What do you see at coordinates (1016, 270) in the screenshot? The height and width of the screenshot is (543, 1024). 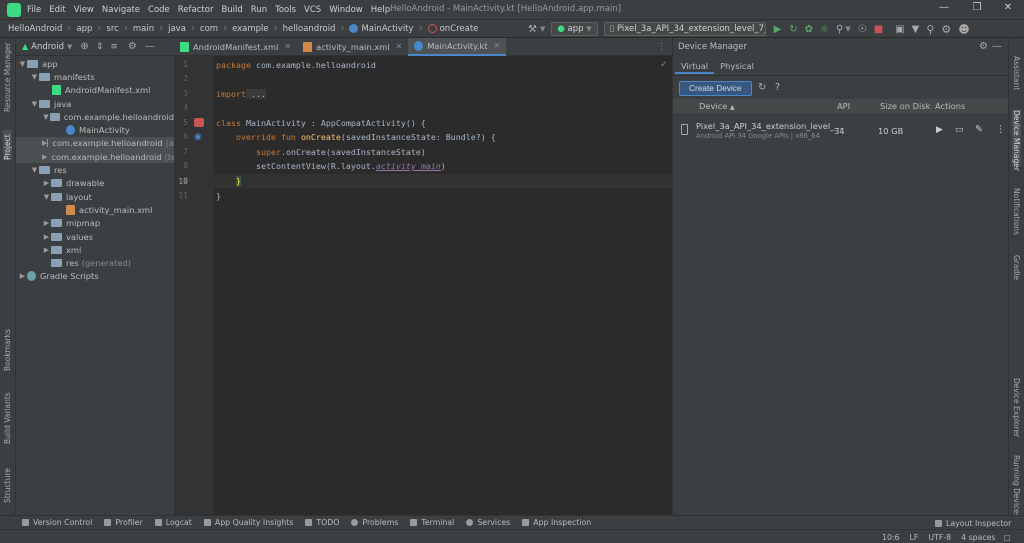 I see `gradle-tab: Gradle` at bounding box center [1016, 270].